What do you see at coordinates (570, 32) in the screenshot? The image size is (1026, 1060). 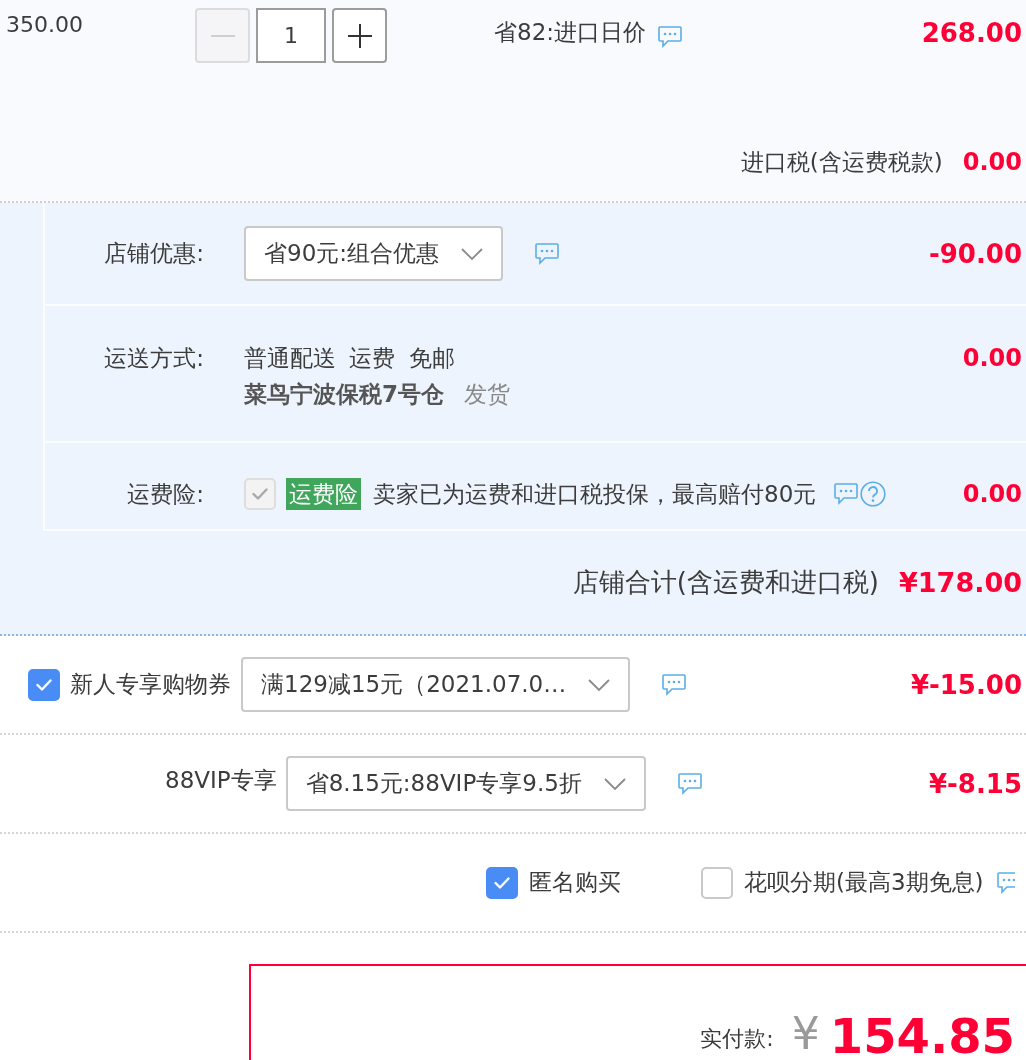 I see `promo-text: 省82:进口日价` at bounding box center [570, 32].